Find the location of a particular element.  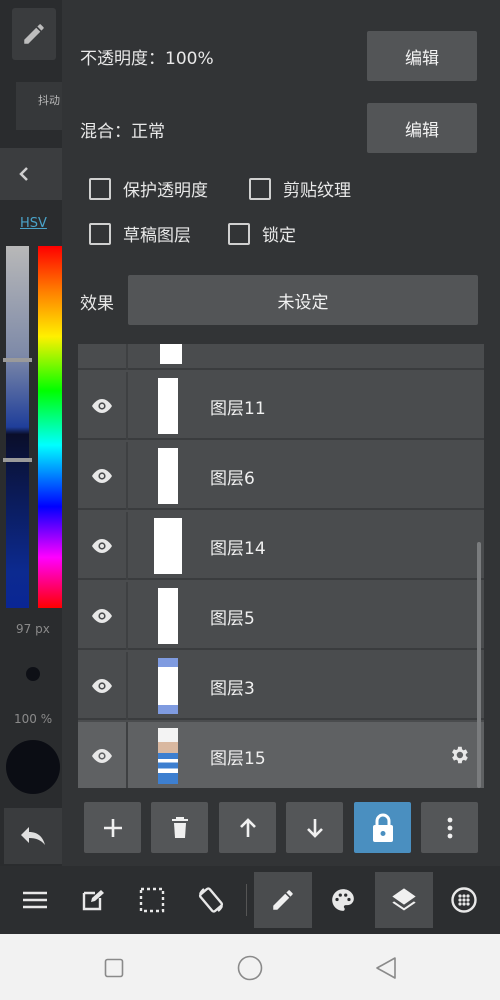

left-tool-strip: 抖动 HSV 97 px 100 % is located at coordinates (31, 433).